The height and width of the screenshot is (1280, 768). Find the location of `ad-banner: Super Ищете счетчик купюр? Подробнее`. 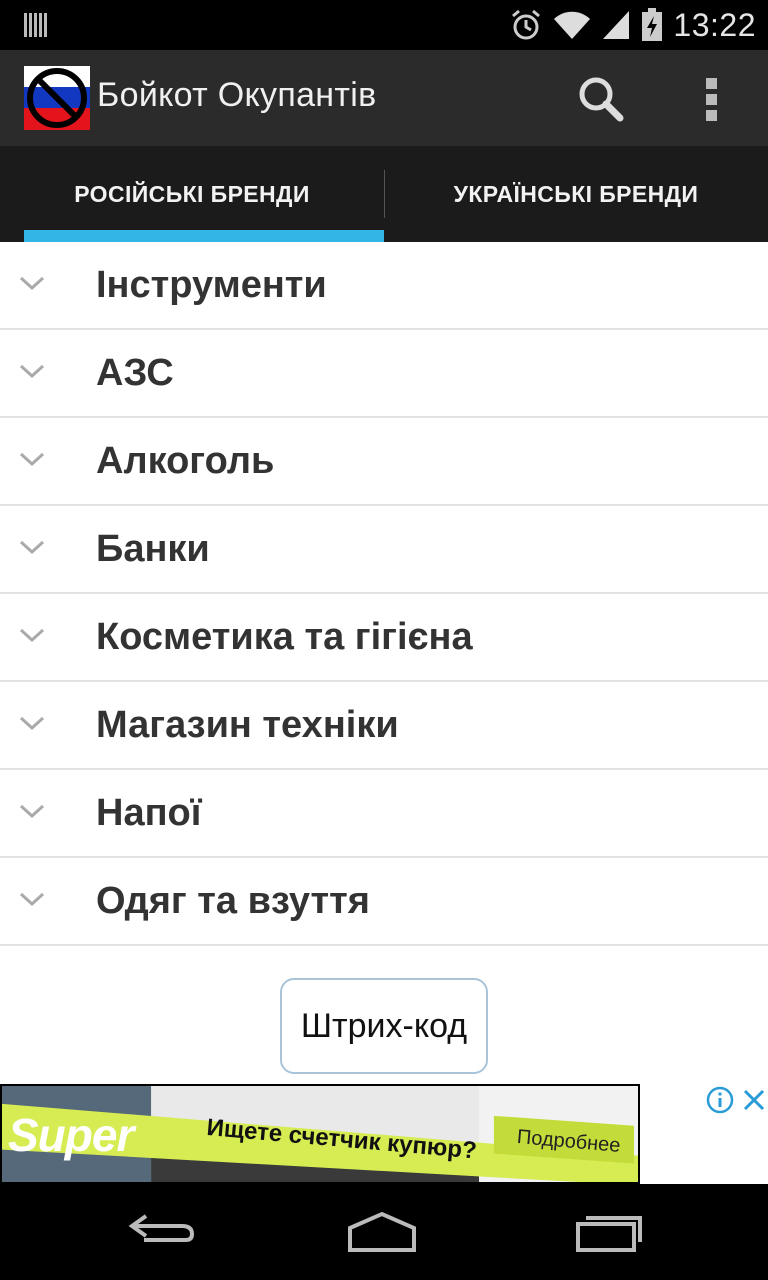

ad-banner: Super Ищете счетчик купюр? Подробнее is located at coordinates (320, 1134).